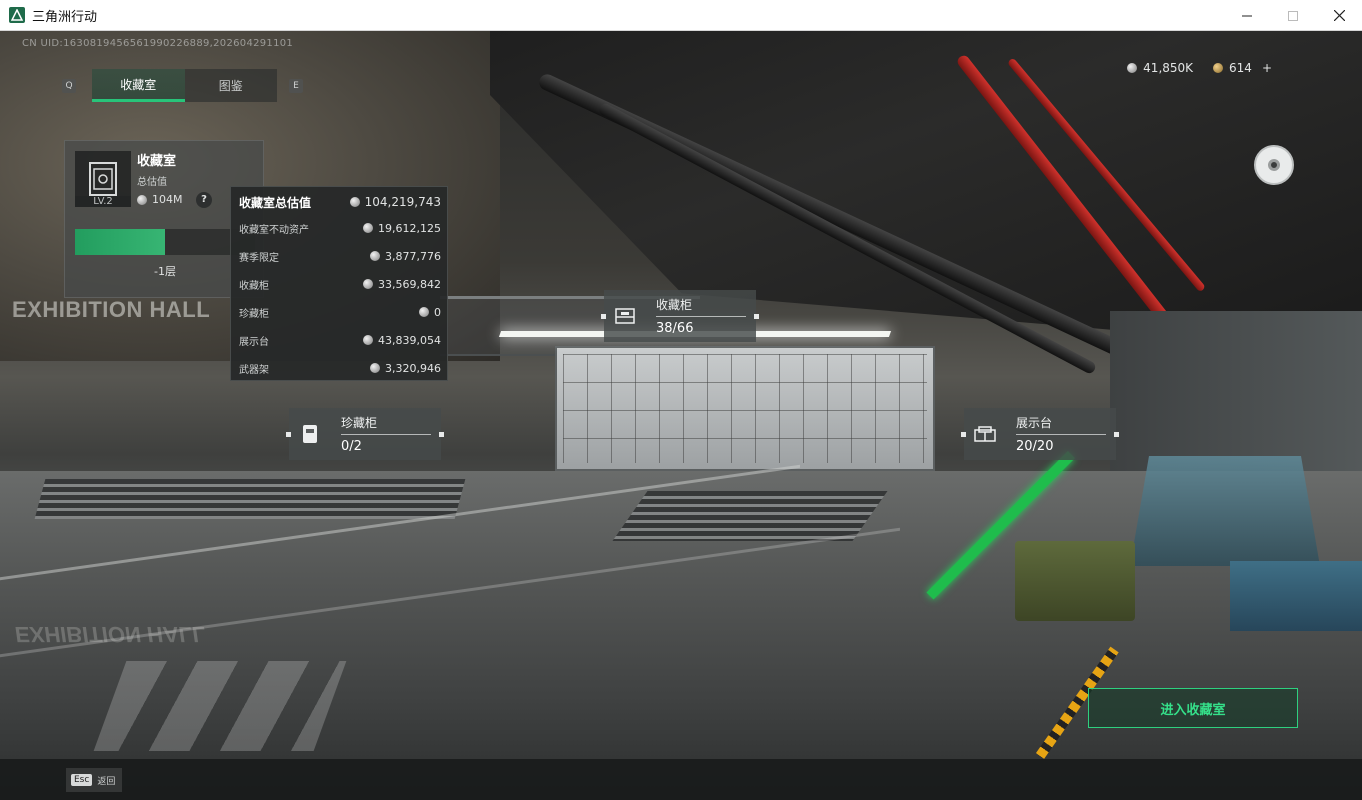 Image resolution: width=1362 pixels, height=800 pixels. Describe the element at coordinates (259, 258) in the screenshot. I see `breakdown-row-label: 赛季限定` at that location.